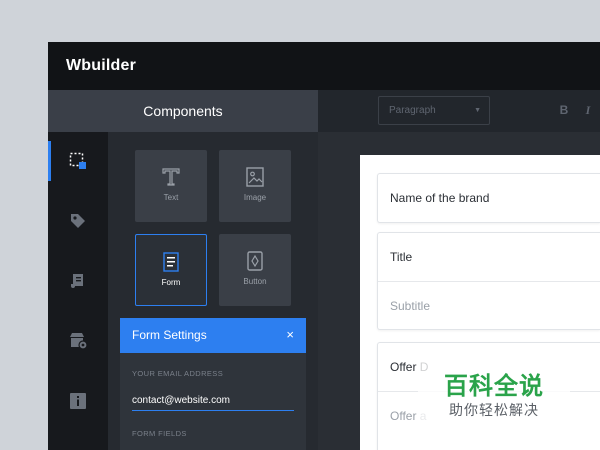  I want to click on text-T-icon, so click(171, 177).